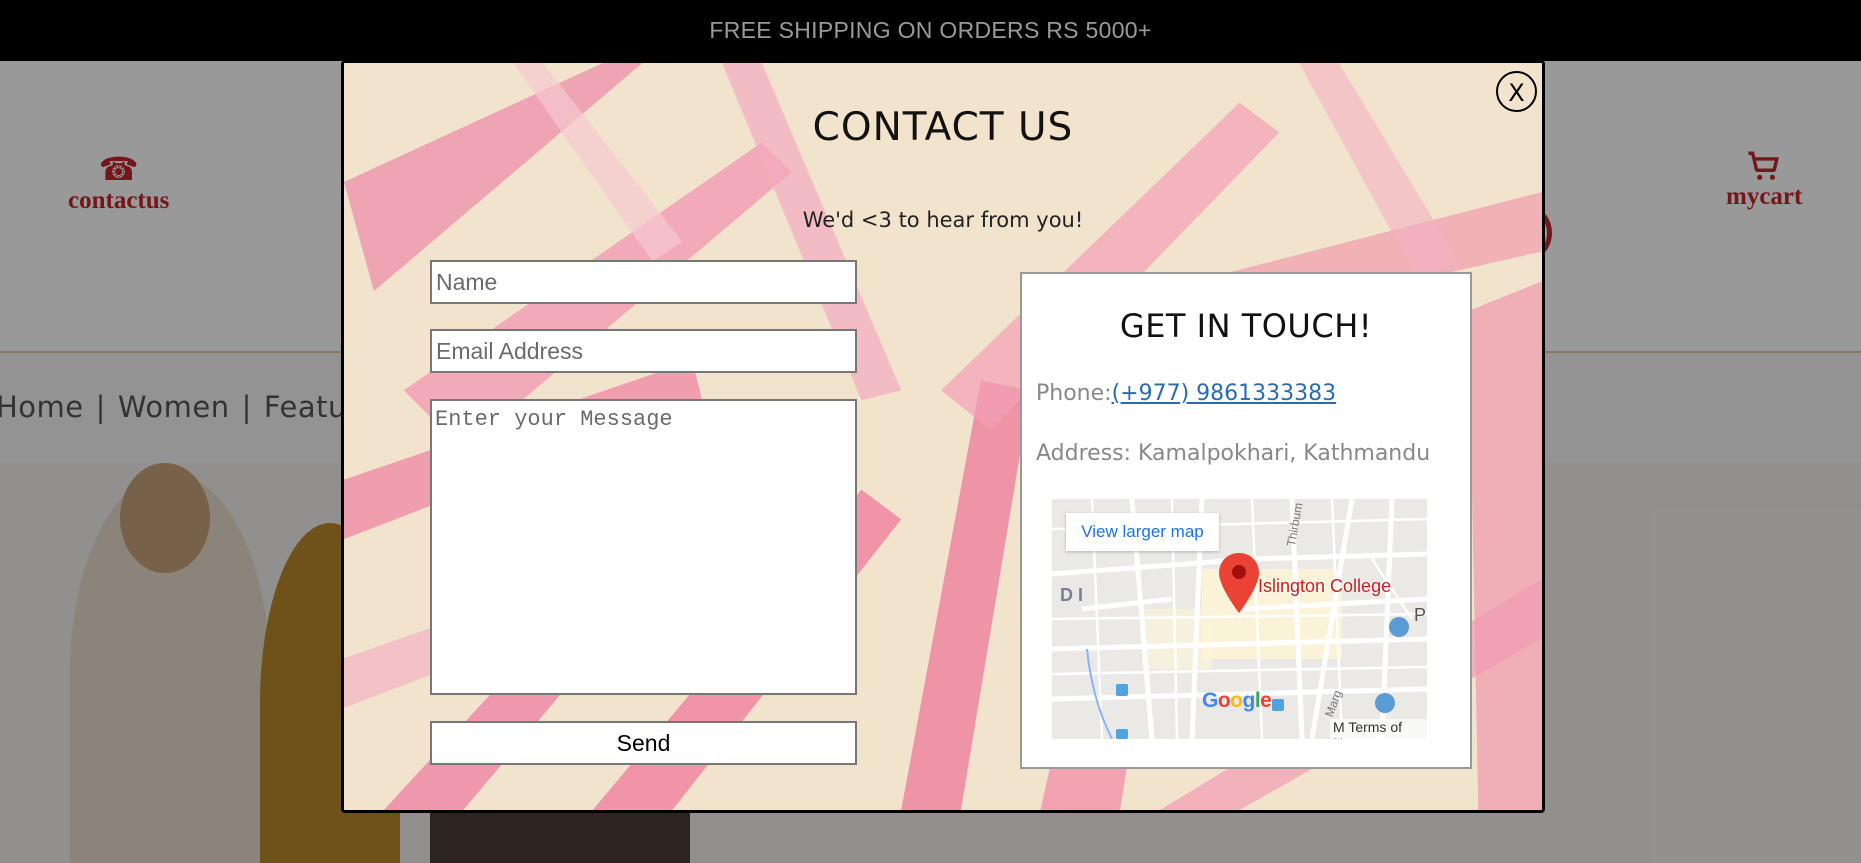 The image size is (1861, 863). I want to click on map-terms-link: M Terms of Use, so click(1378, 729).